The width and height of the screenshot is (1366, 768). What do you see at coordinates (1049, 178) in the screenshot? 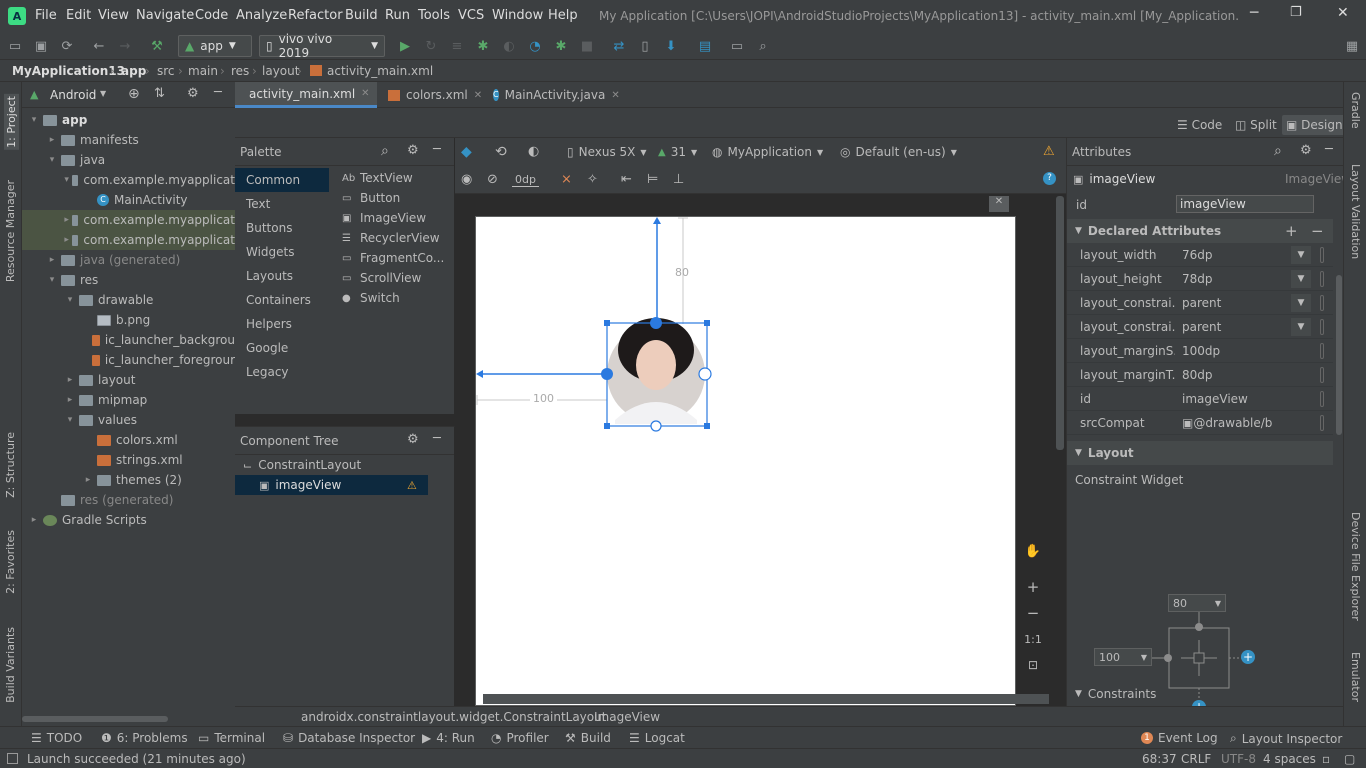
I see `help-icon: ?` at bounding box center [1049, 178].